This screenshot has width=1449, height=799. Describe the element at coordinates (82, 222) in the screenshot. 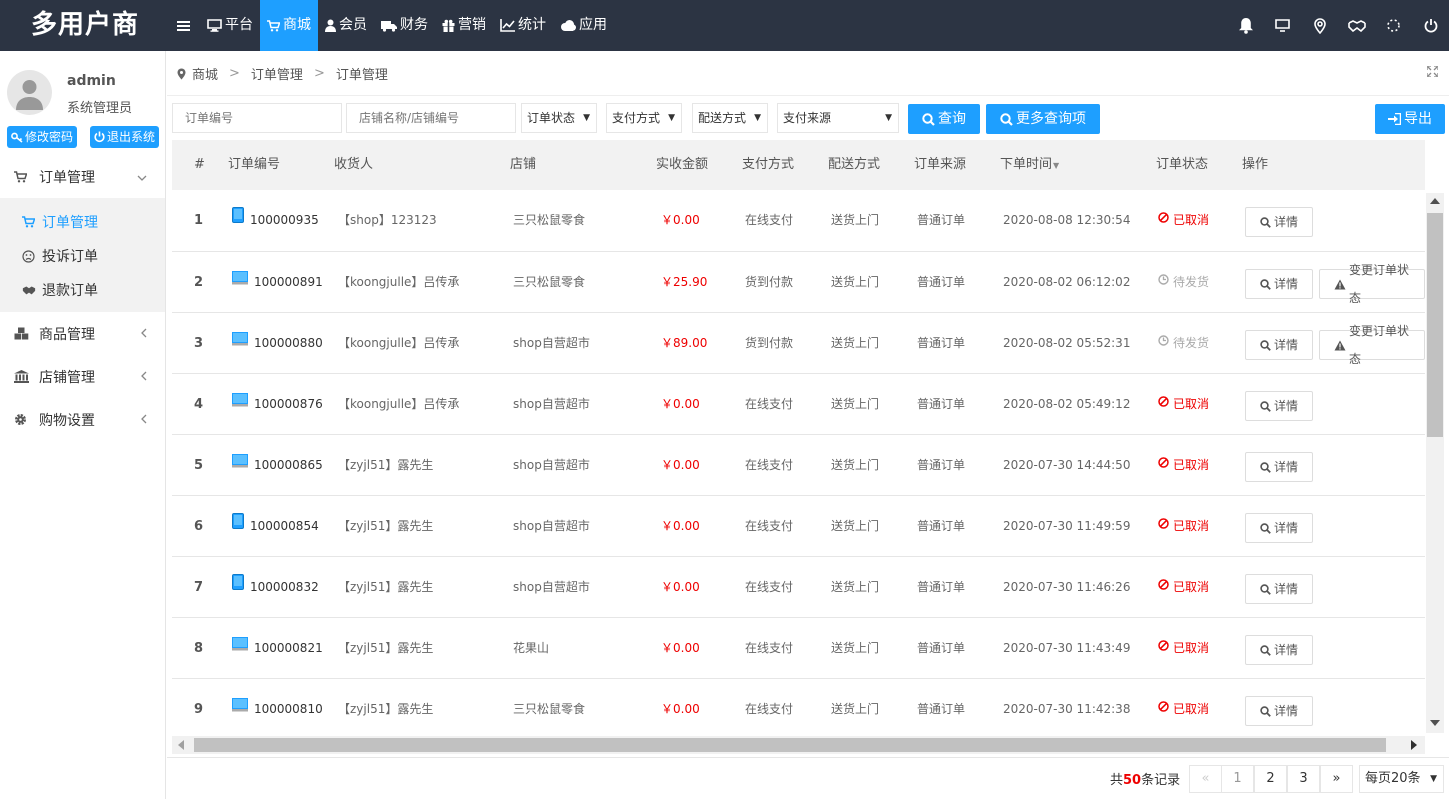

I see `submenu-order-management: 订单管理` at that location.